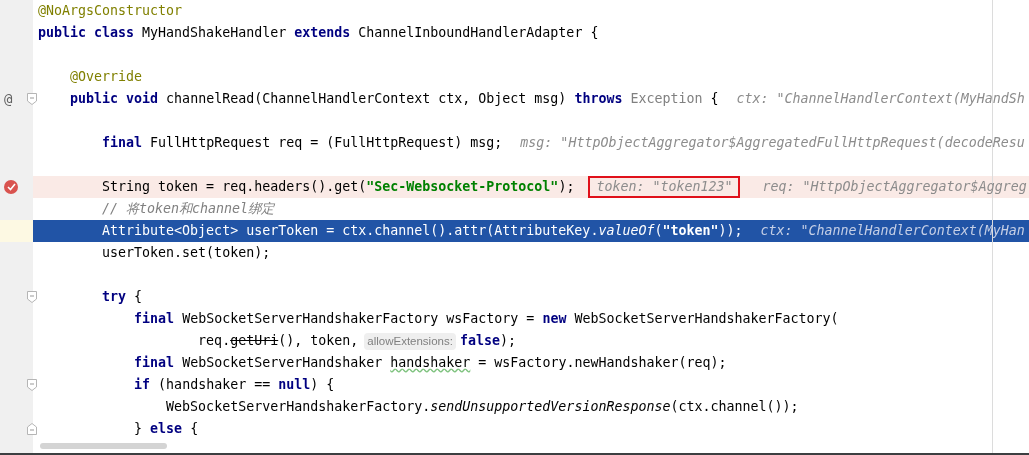 This screenshot has height=455, width=1029. Describe the element at coordinates (166, 429) in the screenshot. I see `code-line: } else {` at that location.